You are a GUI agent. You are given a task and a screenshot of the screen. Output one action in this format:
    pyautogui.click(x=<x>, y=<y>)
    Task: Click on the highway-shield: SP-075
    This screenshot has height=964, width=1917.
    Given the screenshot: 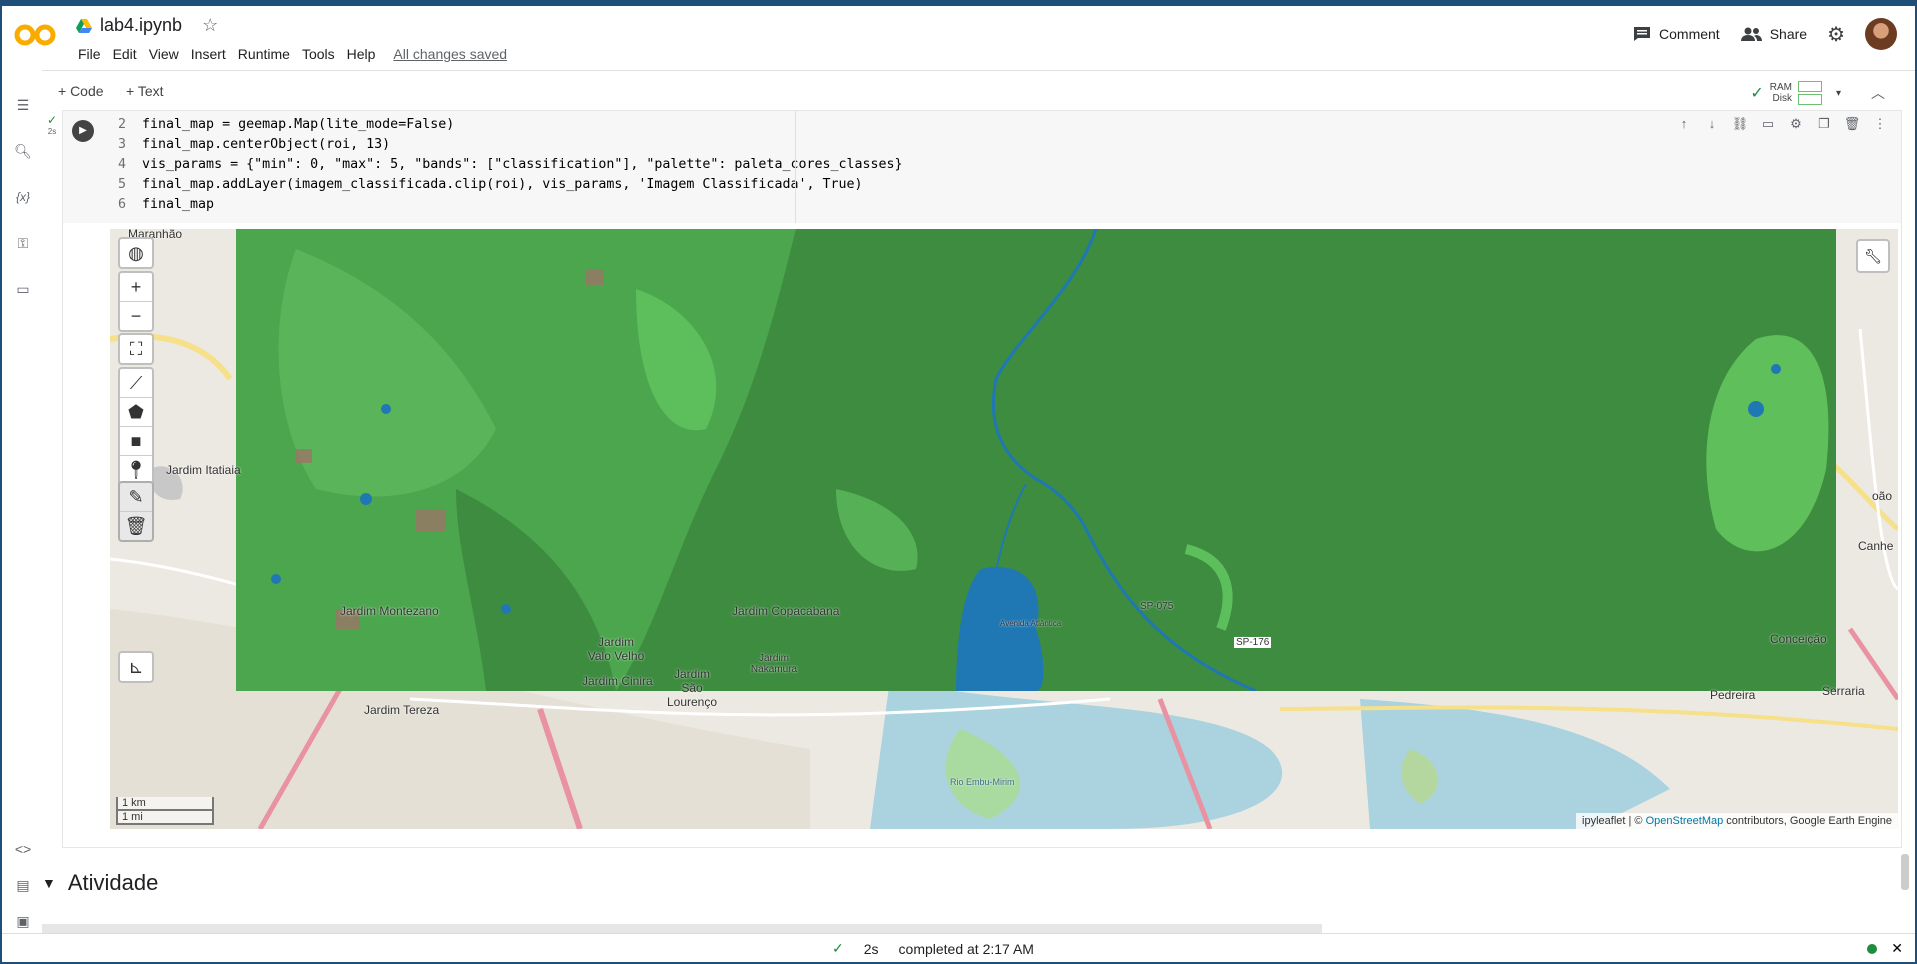 What is the action you would take?
    pyautogui.click(x=1157, y=606)
    